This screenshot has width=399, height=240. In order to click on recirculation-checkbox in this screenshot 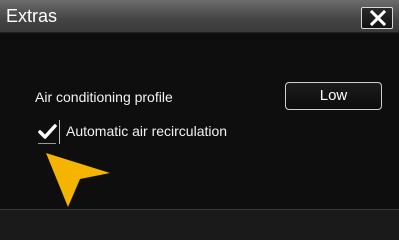, I will do `click(49, 135)`.